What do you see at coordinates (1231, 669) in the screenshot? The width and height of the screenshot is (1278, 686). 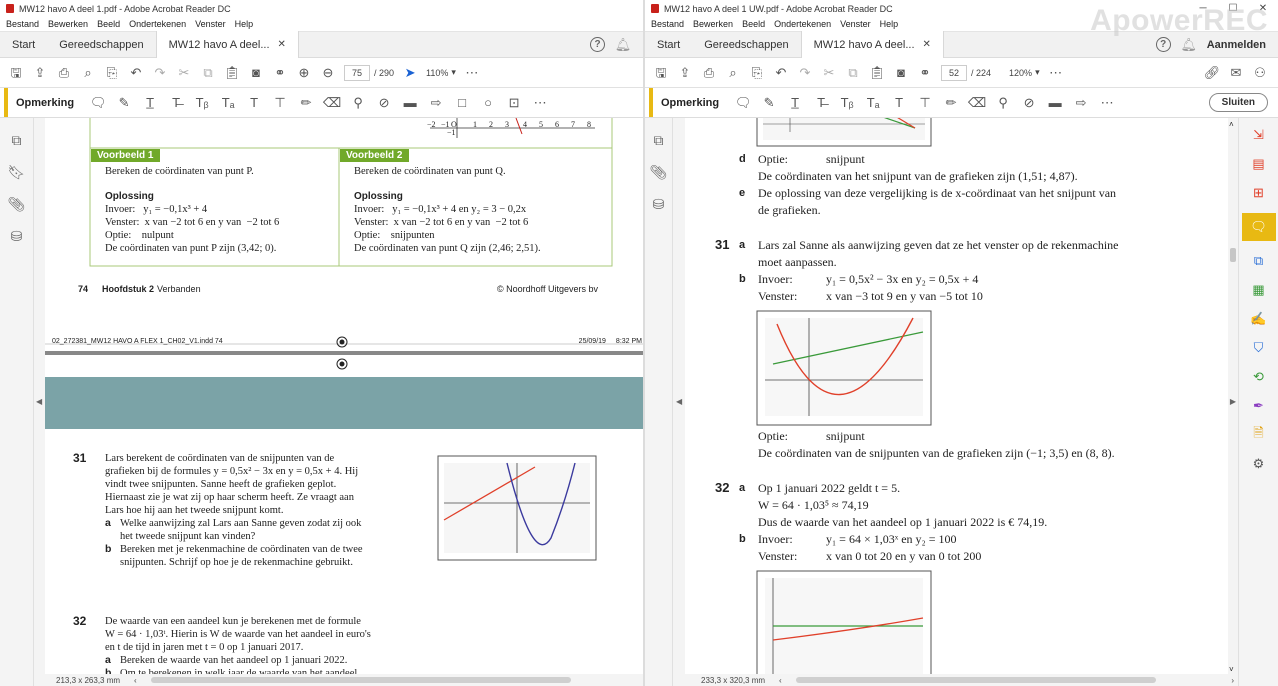 I see `scroll-down-icon: ˅` at bounding box center [1231, 669].